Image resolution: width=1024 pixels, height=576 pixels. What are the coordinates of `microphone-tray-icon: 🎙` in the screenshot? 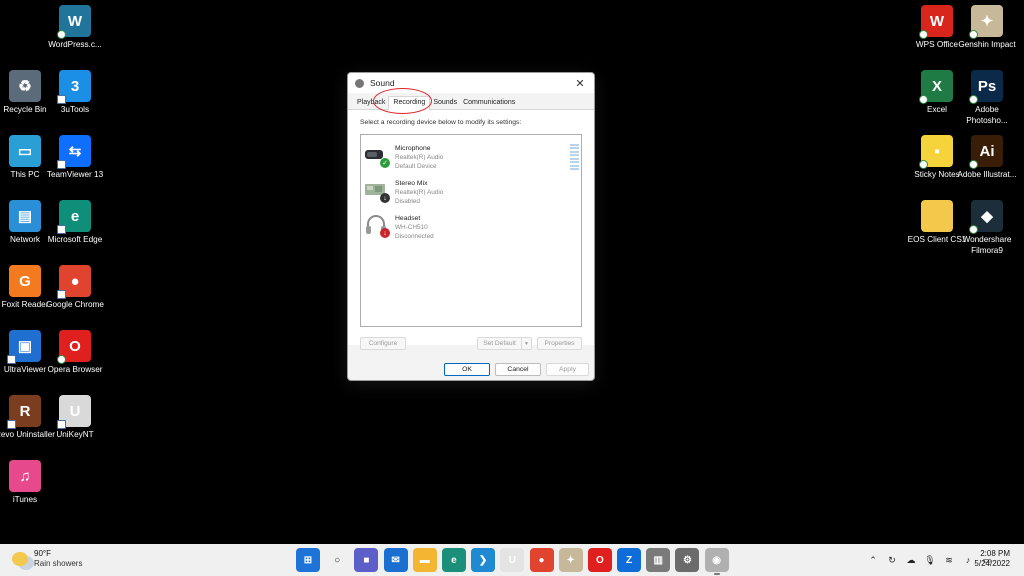 It's located at (930, 560).